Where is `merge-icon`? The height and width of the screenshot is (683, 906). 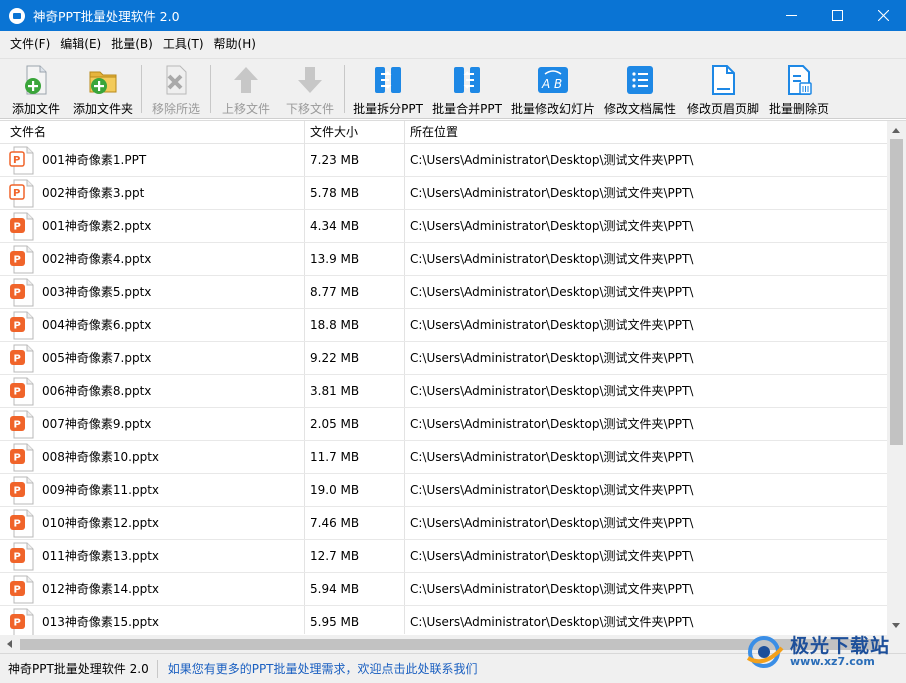 merge-icon is located at coordinates (467, 80).